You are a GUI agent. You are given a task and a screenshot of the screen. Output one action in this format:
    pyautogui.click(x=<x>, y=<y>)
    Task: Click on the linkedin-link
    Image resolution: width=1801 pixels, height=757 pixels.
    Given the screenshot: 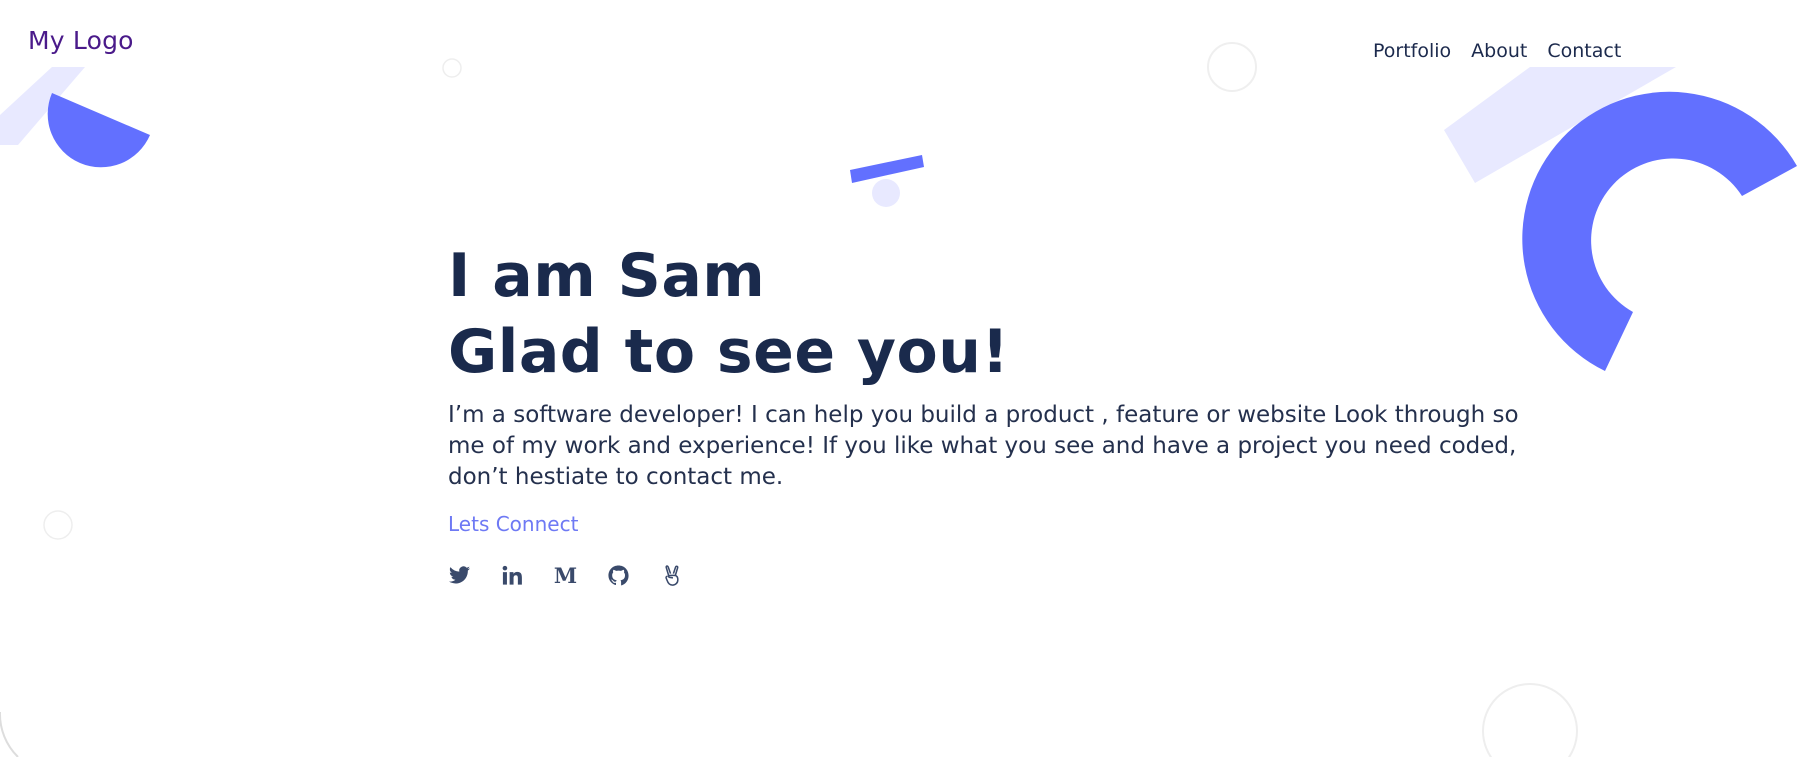 What is the action you would take?
    pyautogui.click(x=512, y=575)
    